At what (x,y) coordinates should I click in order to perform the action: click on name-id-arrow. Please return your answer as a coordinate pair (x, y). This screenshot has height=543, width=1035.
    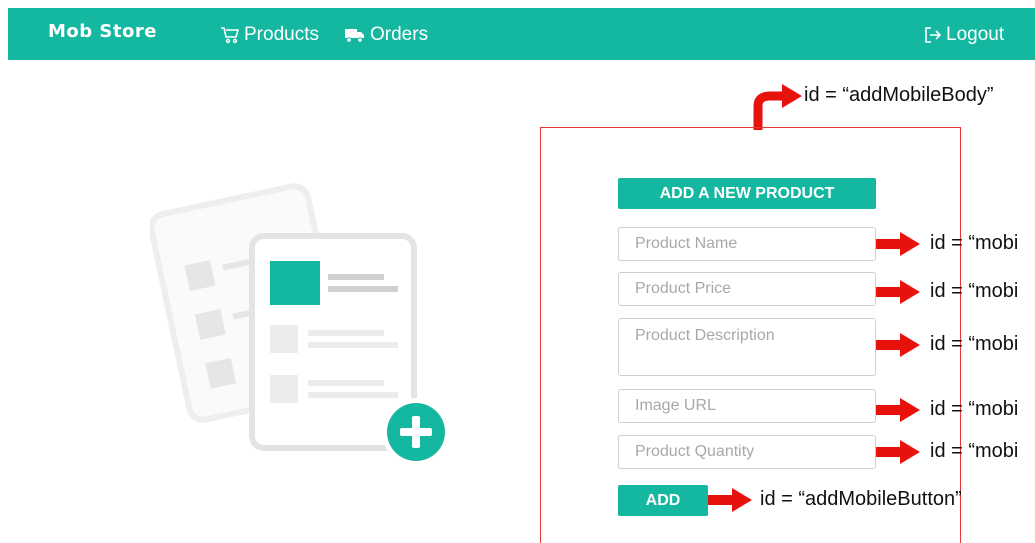
    Looking at the image, I should click on (898, 244).